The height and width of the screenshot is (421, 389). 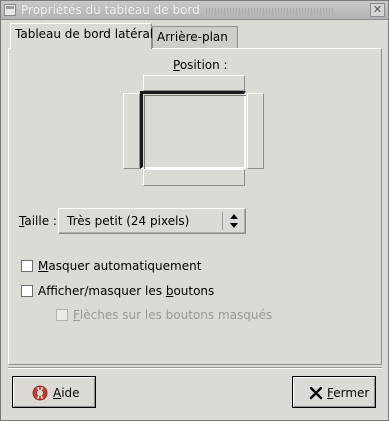 I want to click on show-buttons-checkbox, so click(x=27, y=291).